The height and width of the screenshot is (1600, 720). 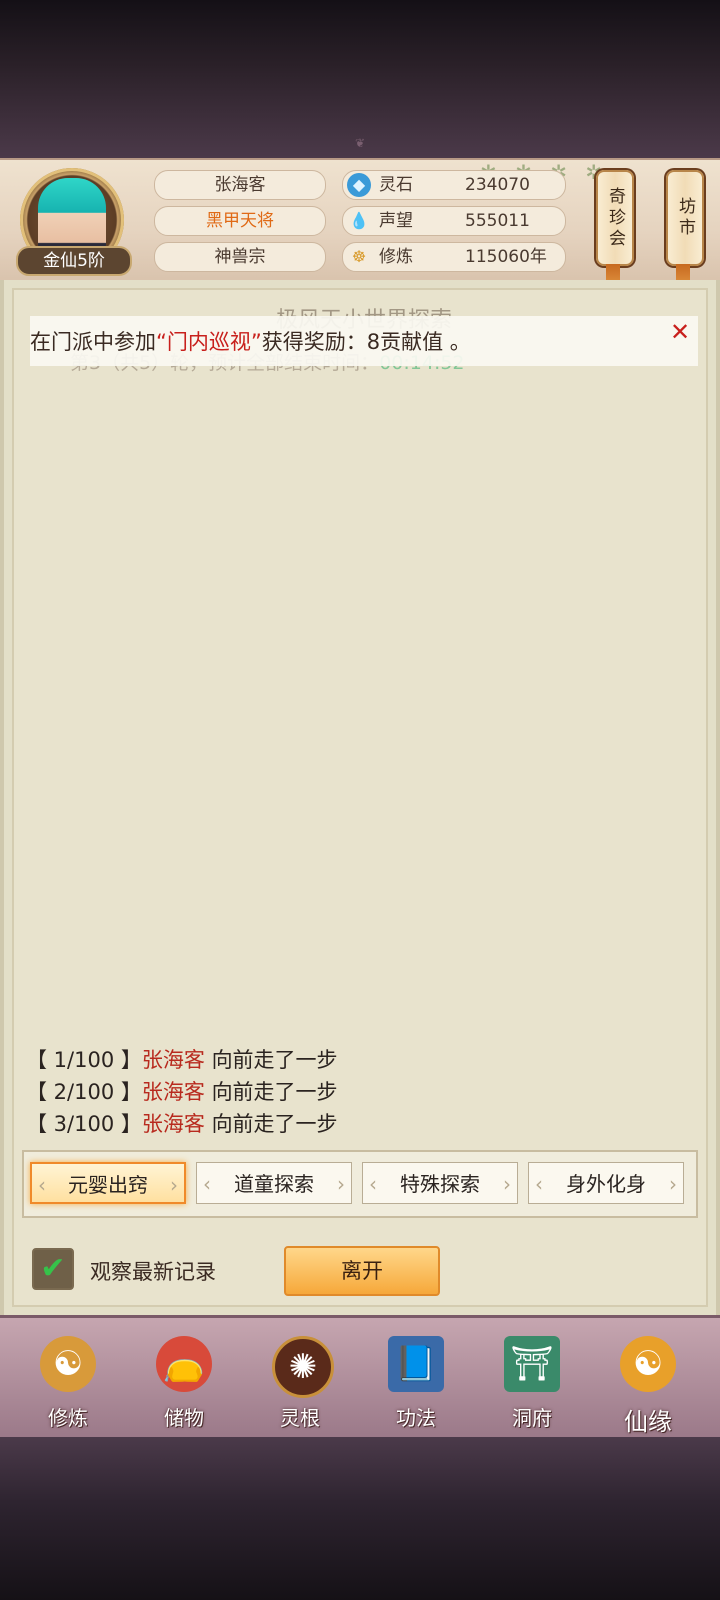 I want to click on stat-label: 修炼, so click(x=396, y=257).